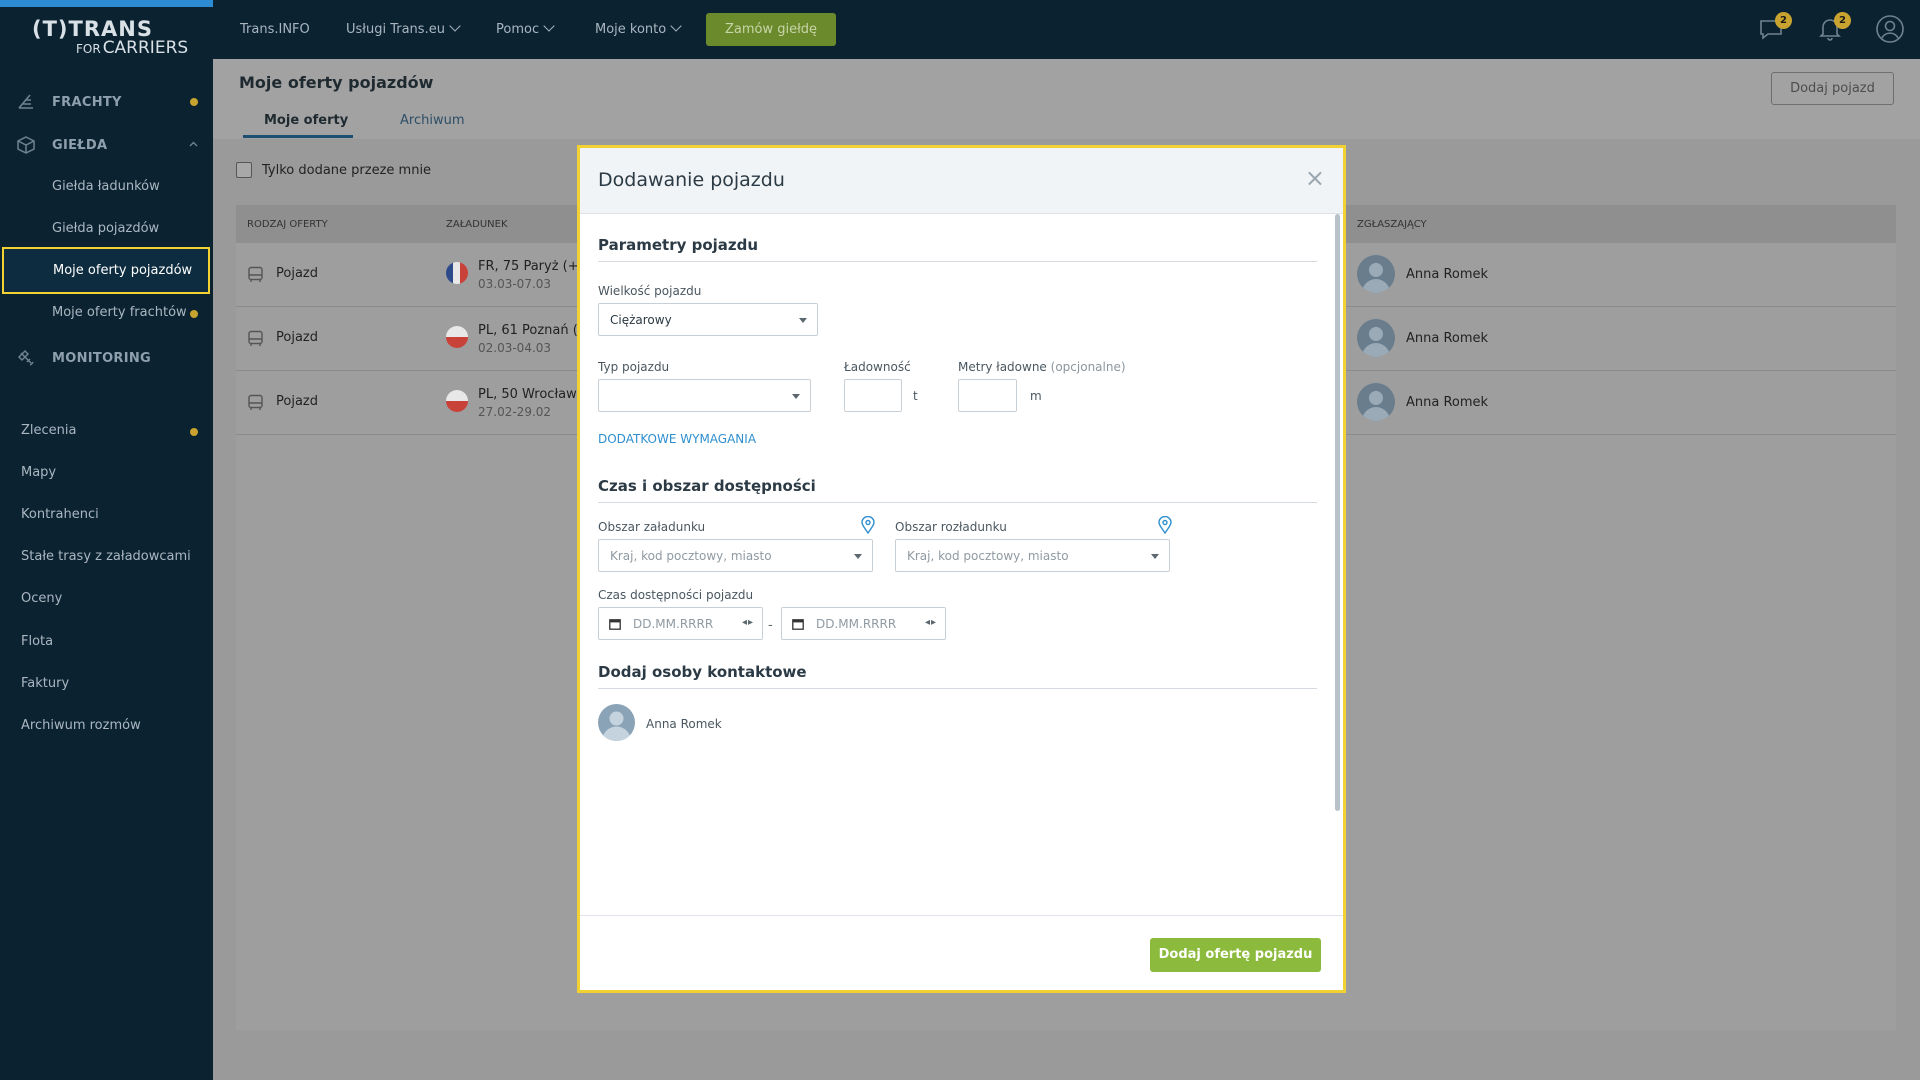 Image resolution: width=1920 pixels, height=1080 pixels. Describe the element at coordinates (634, 367) in the screenshot. I see `vehicle-type-label: Typ pojazdu` at that location.